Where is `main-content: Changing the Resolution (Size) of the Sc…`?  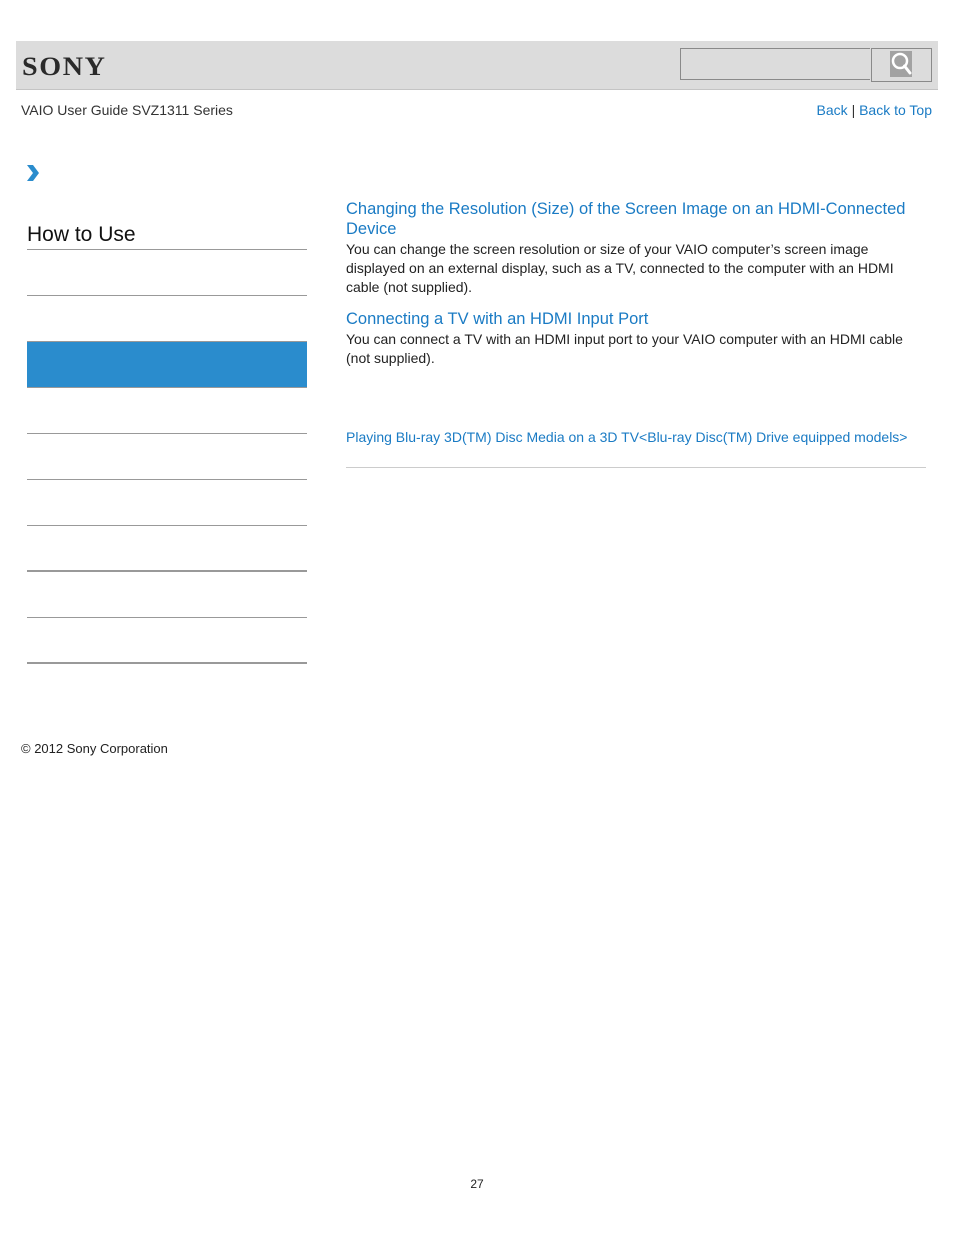 main-content: Changing the Resolution (Size) of the Sc… is located at coordinates (636, 333).